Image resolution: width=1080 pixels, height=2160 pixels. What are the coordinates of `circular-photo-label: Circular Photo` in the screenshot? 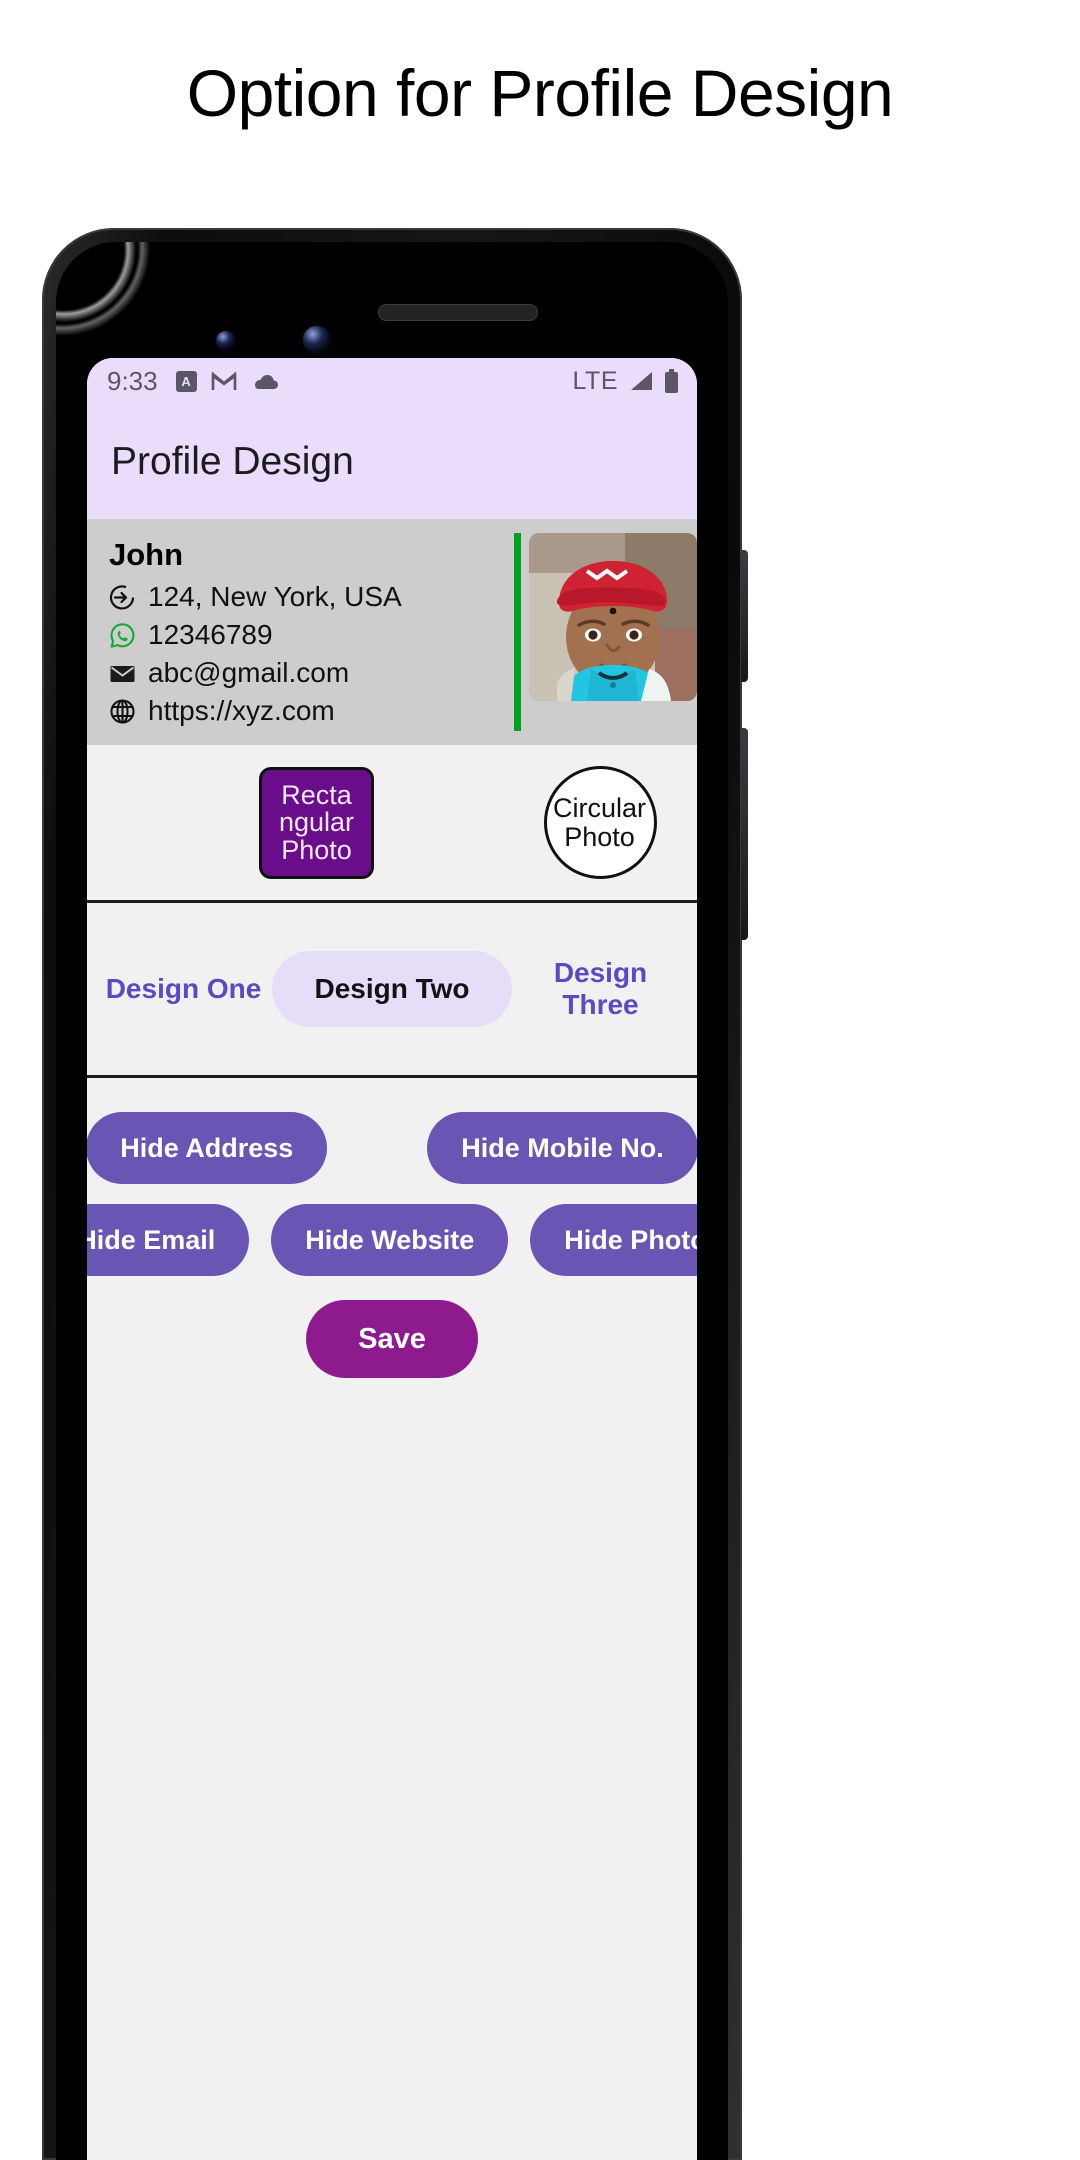 It's located at (599, 822).